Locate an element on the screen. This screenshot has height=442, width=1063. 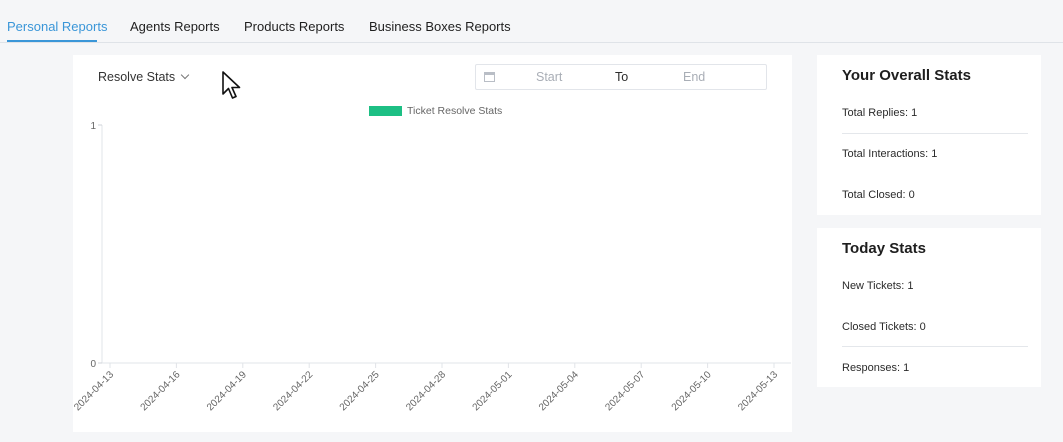
stat-responses: Responses: 1 is located at coordinates (875, 368).